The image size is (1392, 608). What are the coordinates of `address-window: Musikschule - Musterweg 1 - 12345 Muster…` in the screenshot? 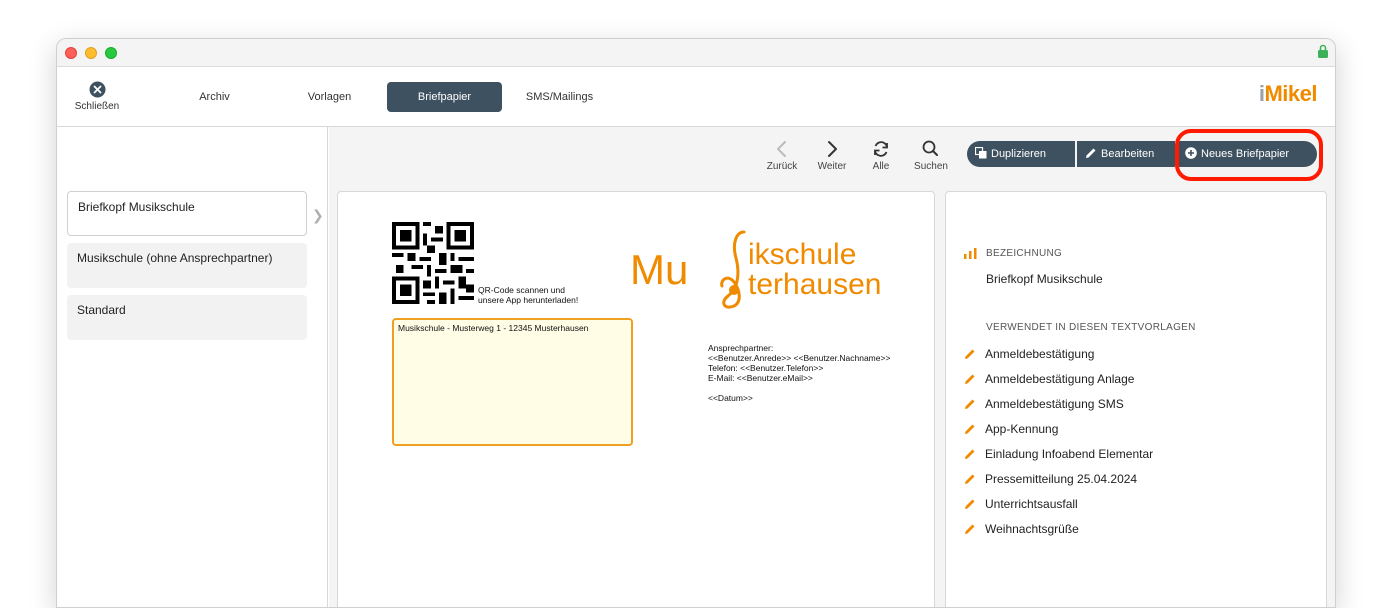 It's located at (512, 382).